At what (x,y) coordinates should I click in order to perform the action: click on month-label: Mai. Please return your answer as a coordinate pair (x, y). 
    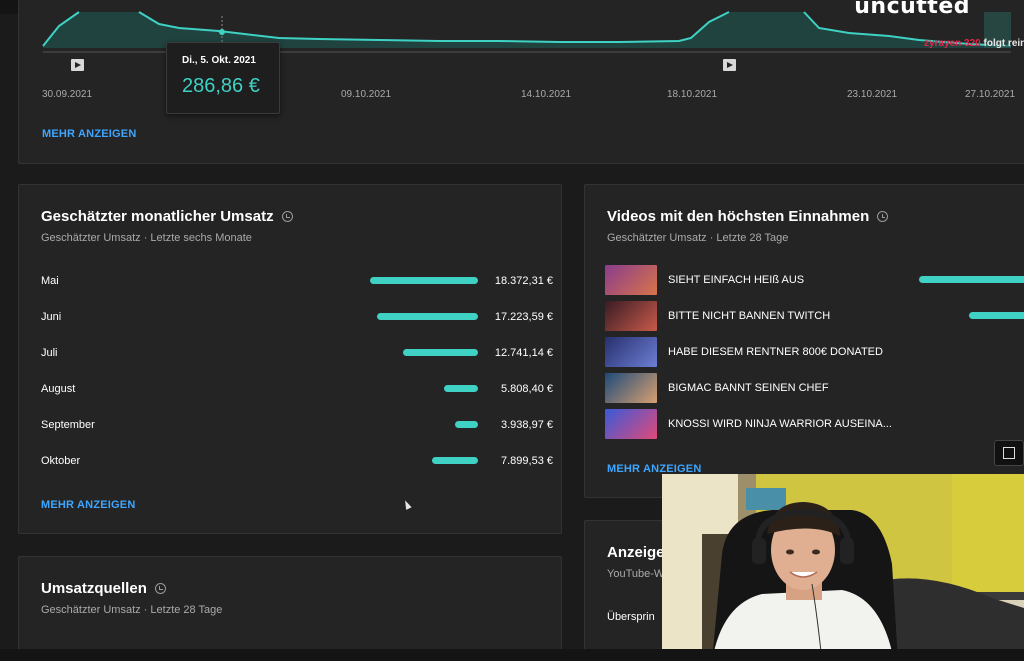
    Looking at the image, I should click on (50, 281).